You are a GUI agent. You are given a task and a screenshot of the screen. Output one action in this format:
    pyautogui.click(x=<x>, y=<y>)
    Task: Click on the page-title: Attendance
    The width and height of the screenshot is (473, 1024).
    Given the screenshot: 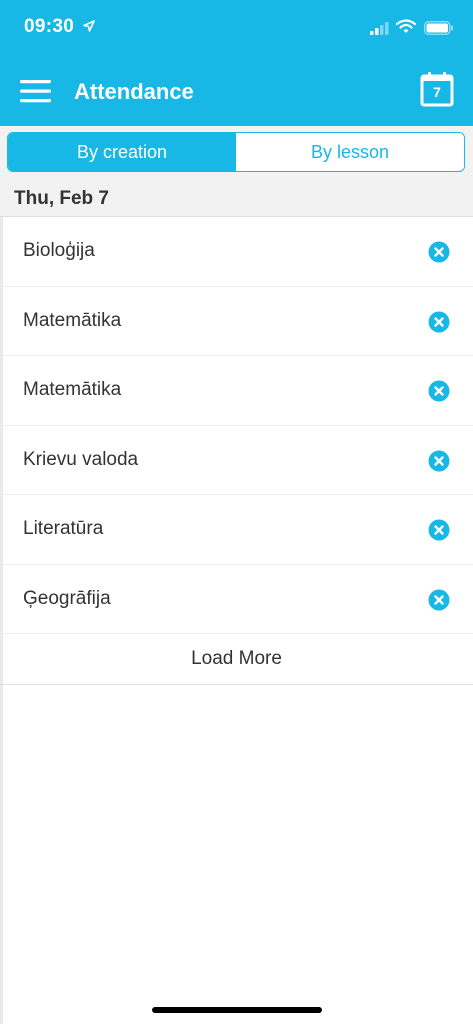 What is the action you would take?
    pyautogui.click(x=134, y=91)
    